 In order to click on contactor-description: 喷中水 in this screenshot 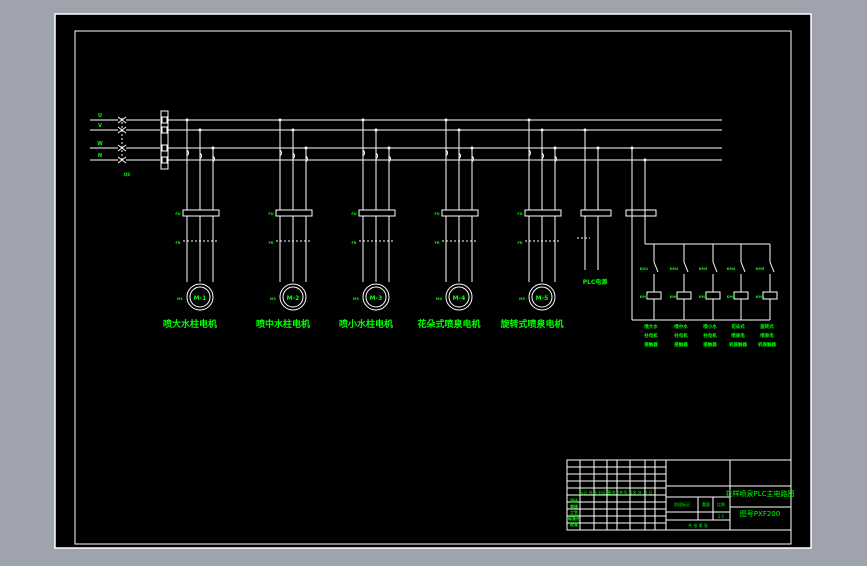, I will do `click(681, 326)`.